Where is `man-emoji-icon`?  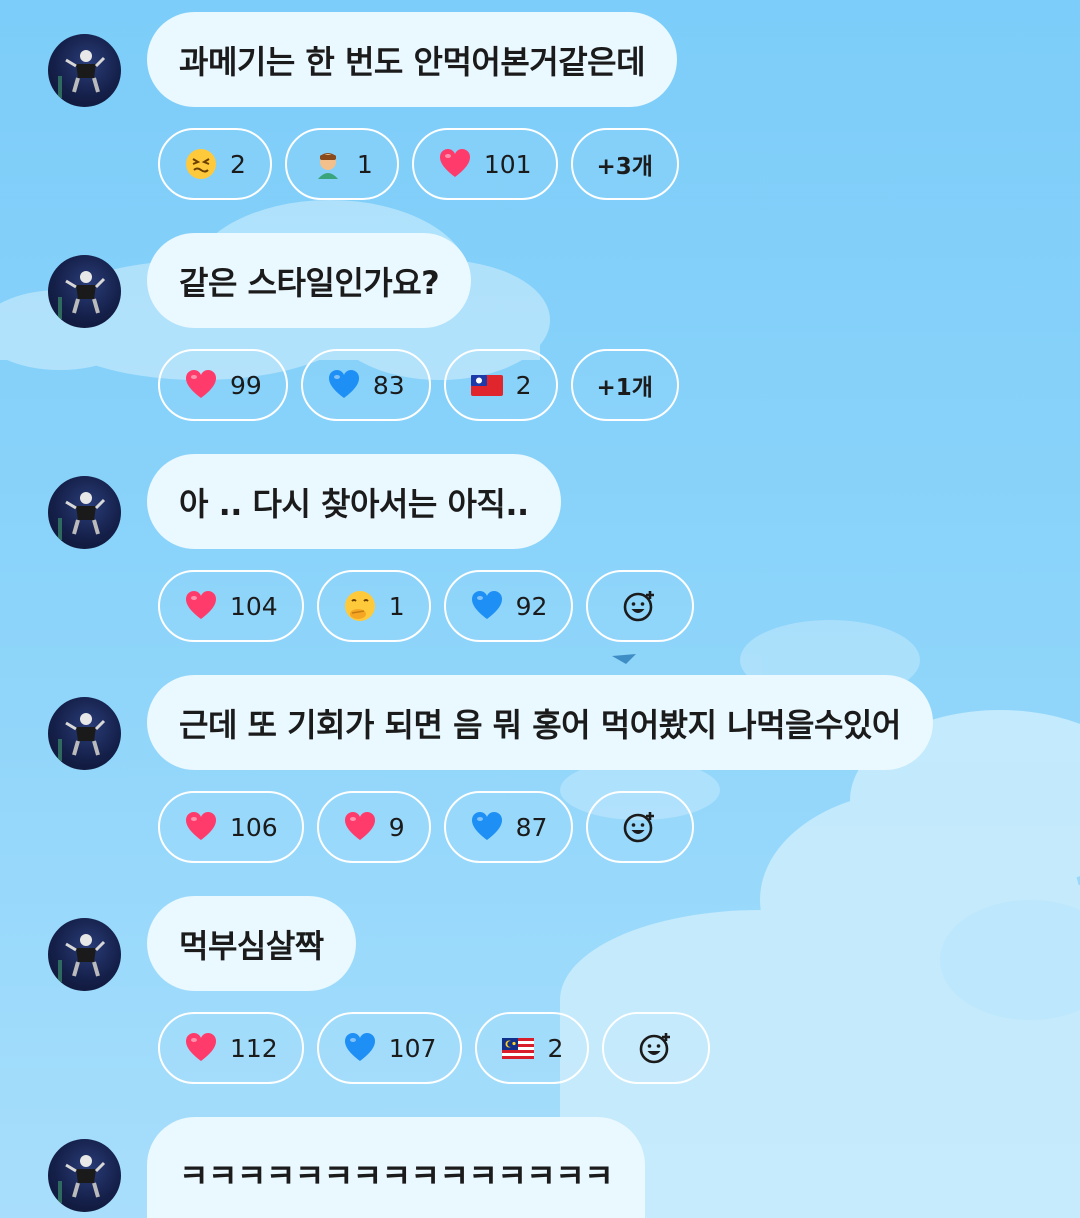 man-emoji-icon is located at coordinates (328, 164).